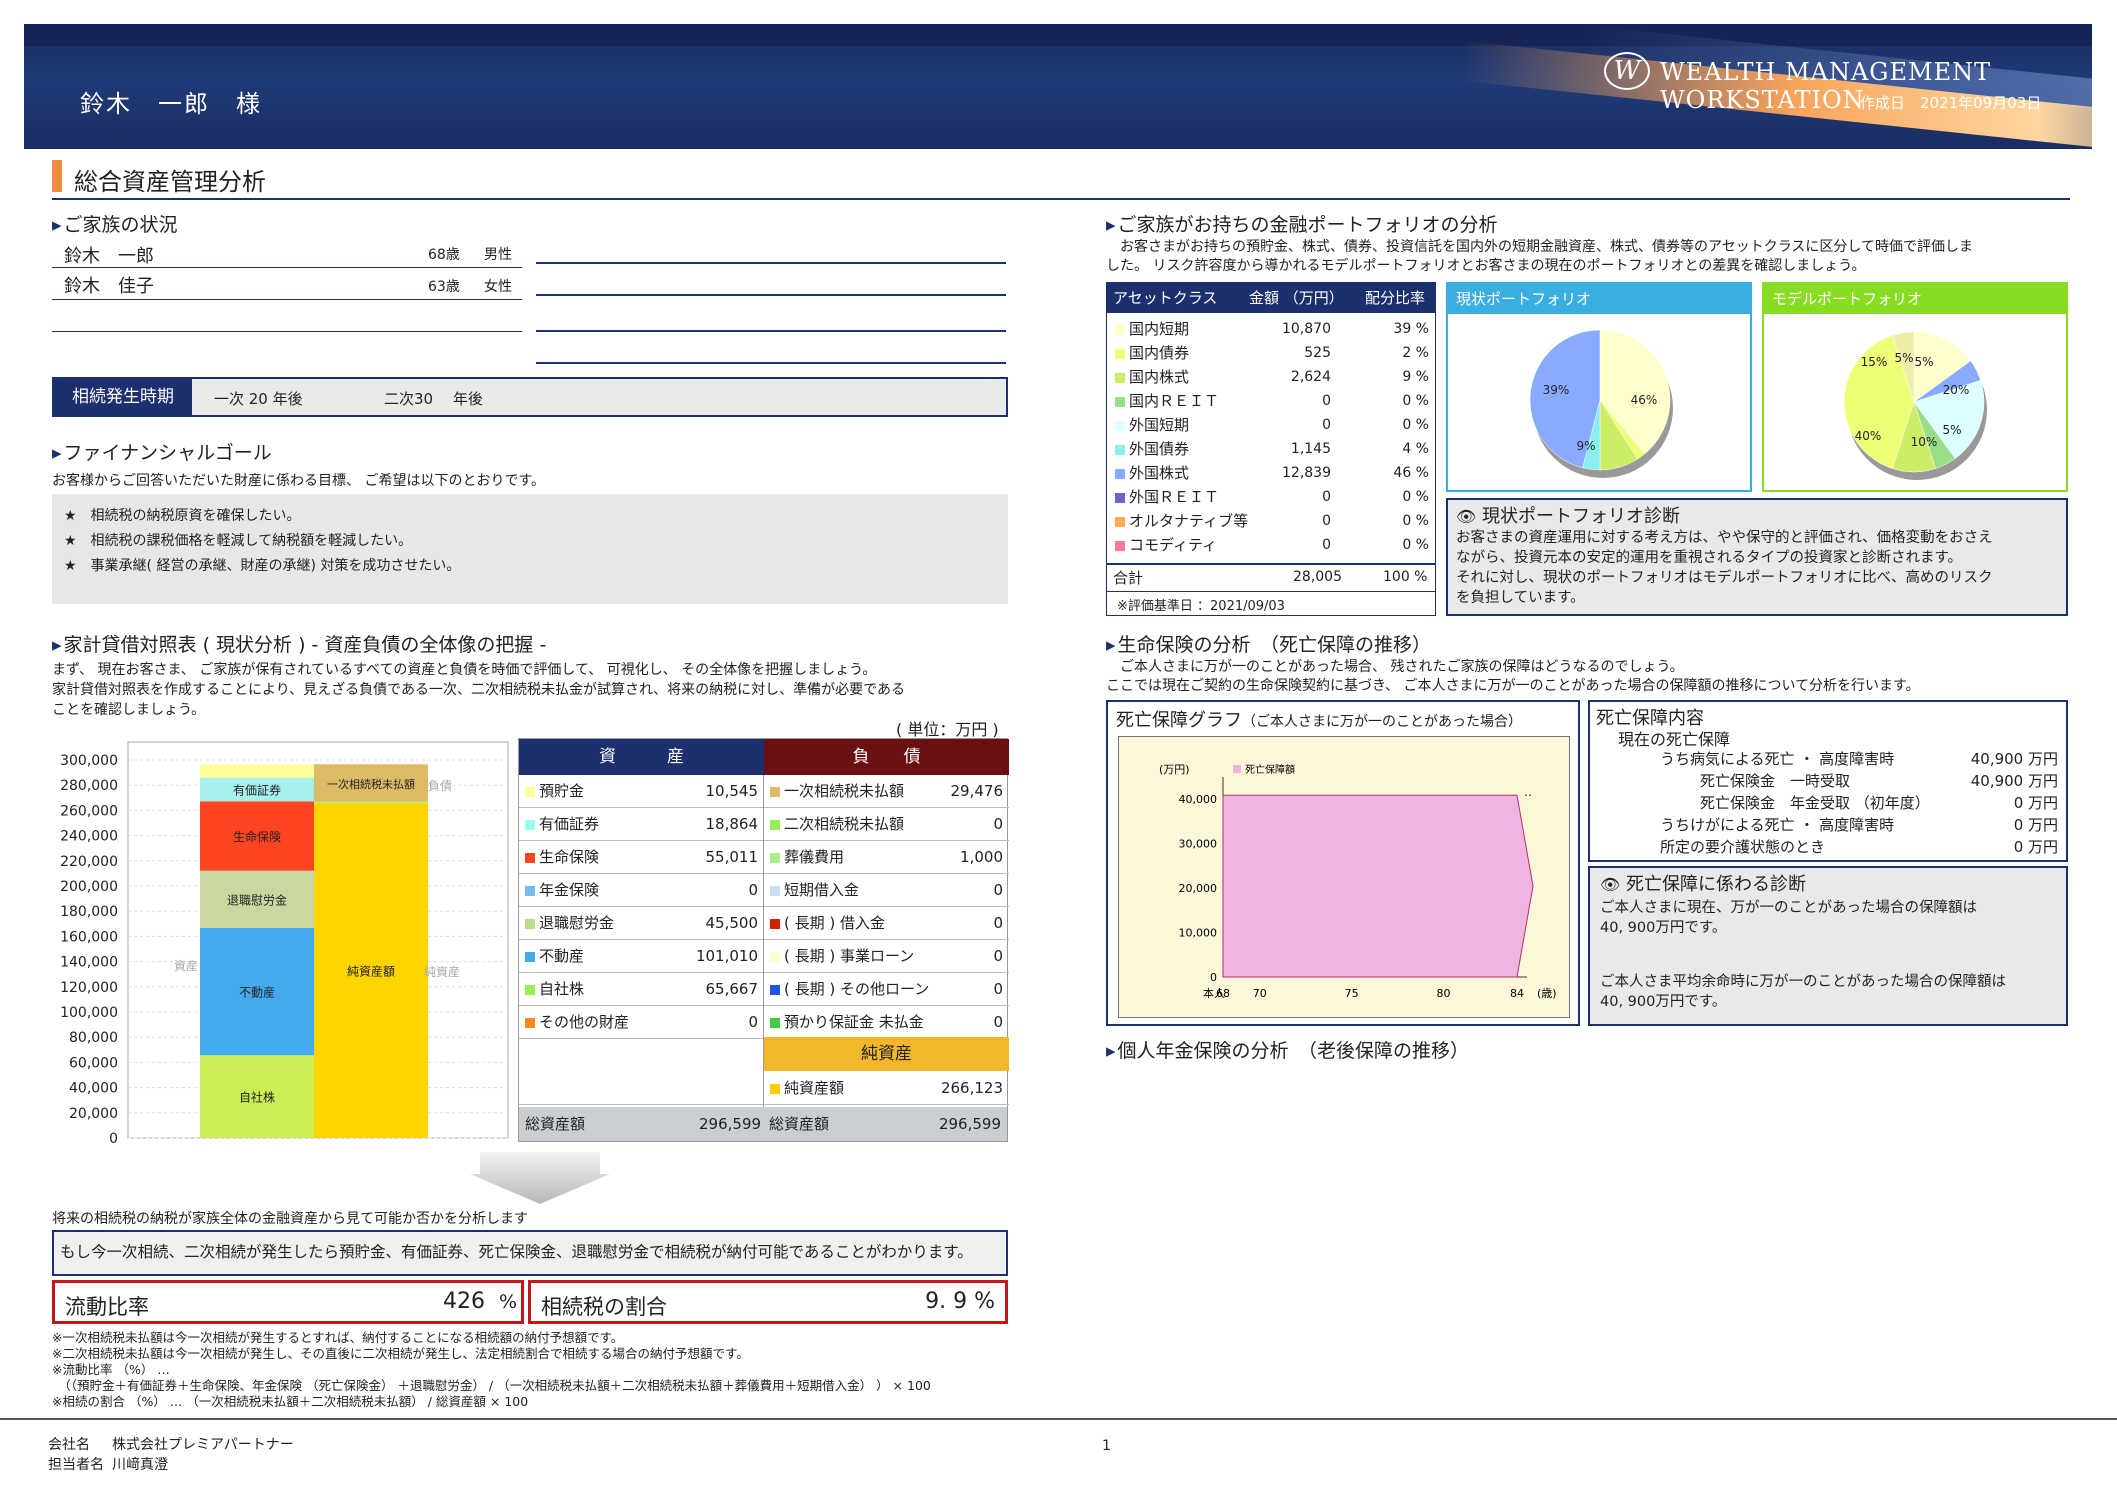 Image resolution: width=2117 pixels, height=1497 pixels. I want to click on row-value: 10,545, so click(732, 791).